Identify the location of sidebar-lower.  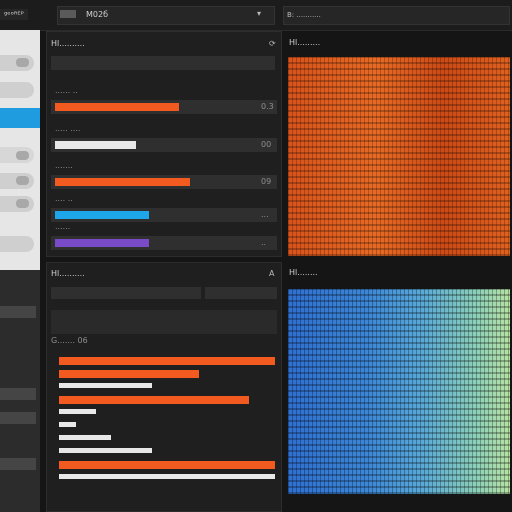
(20, 391).